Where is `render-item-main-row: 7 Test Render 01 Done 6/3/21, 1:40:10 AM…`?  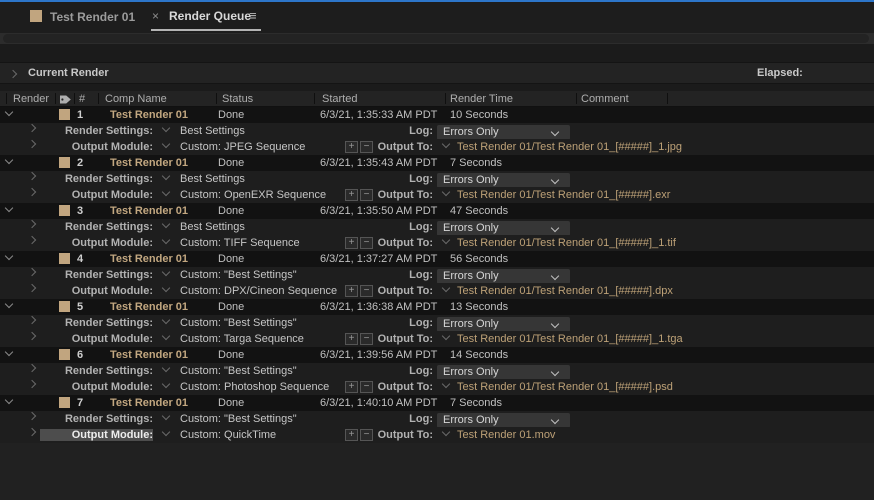 render-item-main-row: 7 Test Render 01 Done 6/3/21, 1:40:10 AM… is located at coordinates (437, 403).